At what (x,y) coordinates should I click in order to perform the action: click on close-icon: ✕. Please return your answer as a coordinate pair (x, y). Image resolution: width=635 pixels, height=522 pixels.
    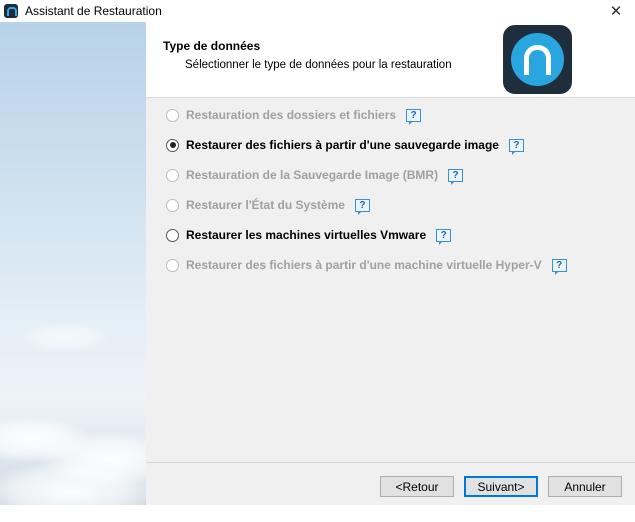
    Looking at the image, I should click on (616, 11).